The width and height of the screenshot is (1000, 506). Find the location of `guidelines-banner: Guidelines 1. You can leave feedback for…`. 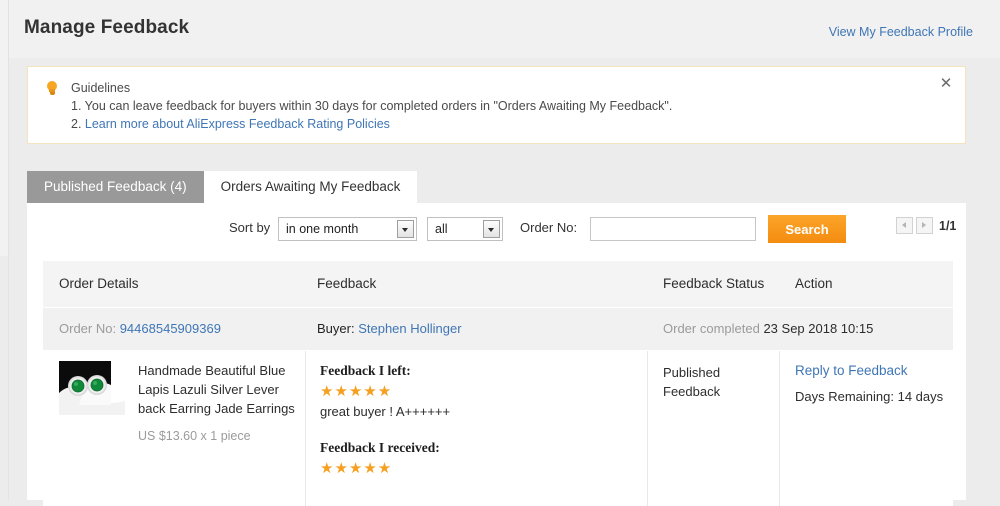

guidelines-banner: Guidelines 1. You can leave feedback for… is located at coordinates (496, 105).